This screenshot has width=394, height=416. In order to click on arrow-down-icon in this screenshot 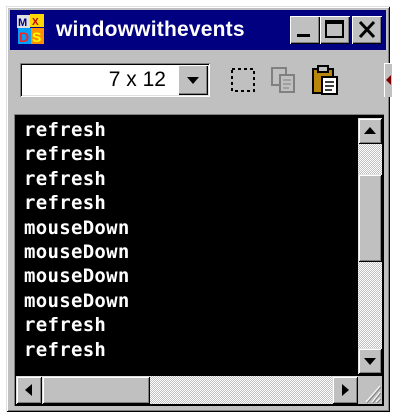, I will do `click(370, 361)`.